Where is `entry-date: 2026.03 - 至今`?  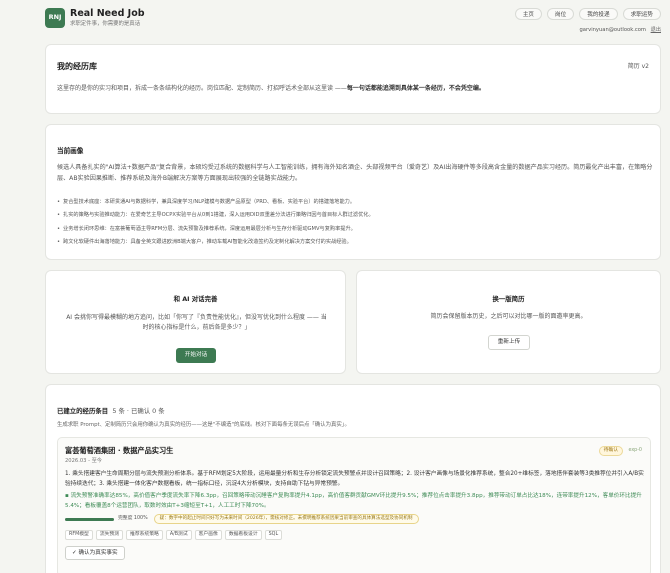 entry-date: 2026.03 - 至今 is located at coordinates (83, 461).